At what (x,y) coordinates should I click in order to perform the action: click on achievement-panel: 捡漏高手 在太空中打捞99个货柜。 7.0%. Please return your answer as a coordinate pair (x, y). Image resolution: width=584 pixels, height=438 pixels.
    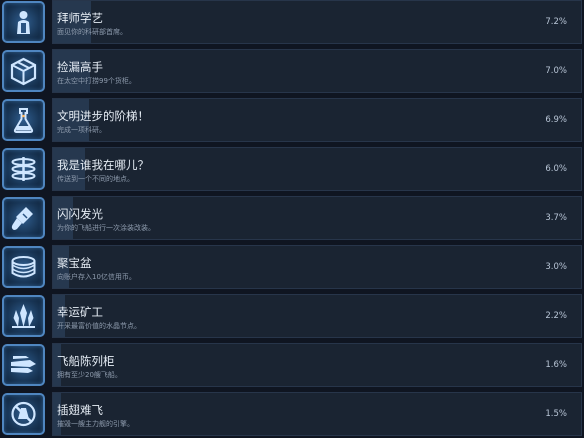
    Looking at the image, I should click on (317, 71).